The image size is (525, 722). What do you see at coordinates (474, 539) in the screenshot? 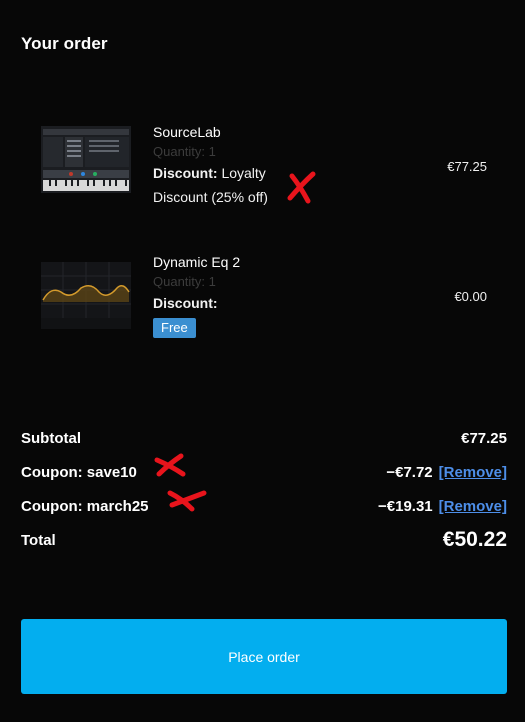
I see `total-value: €50.22` at bounding box center [474, 539].